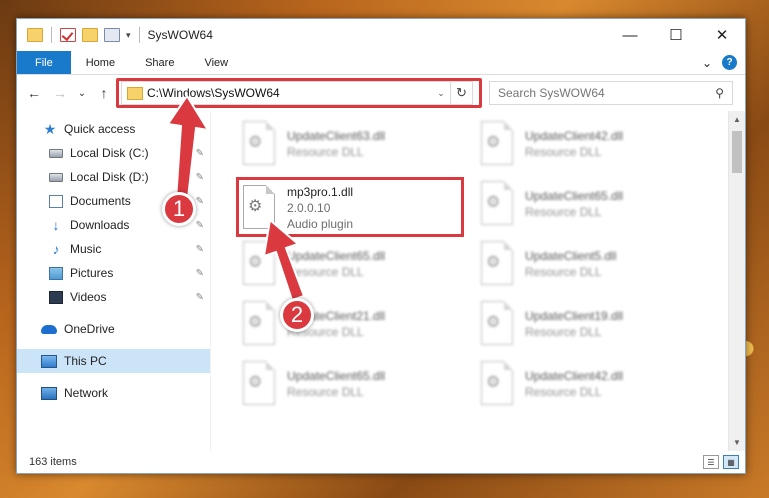 This screenshot has height=498, width=769. Describe the element at coordinates (707, 63) in the screenshot. I see `expand-ribbon-icon: ⌄` at that location.